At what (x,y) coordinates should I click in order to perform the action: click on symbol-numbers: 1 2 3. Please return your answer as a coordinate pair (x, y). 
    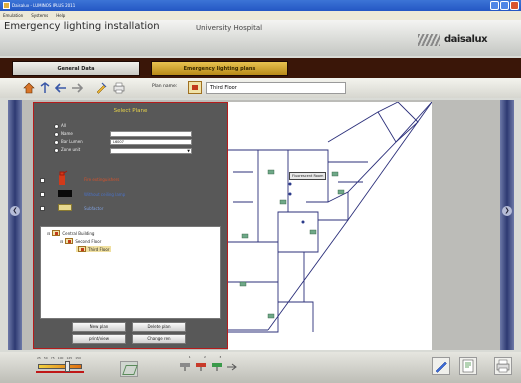
    Looking at the image, I should click on (205, 357).